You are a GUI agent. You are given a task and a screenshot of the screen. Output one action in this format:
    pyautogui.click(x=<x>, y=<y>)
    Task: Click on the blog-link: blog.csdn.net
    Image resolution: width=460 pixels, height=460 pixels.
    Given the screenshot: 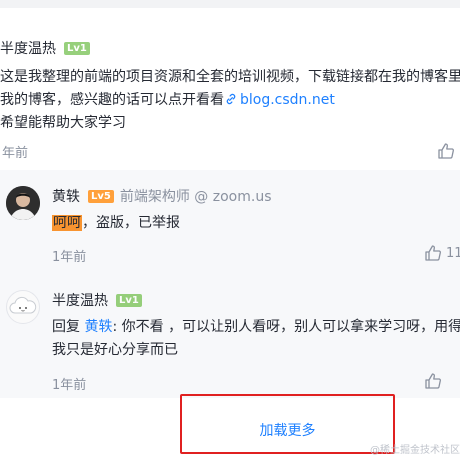 What is the action you would take?
    pyautogui.click(x=279, y=100)
    